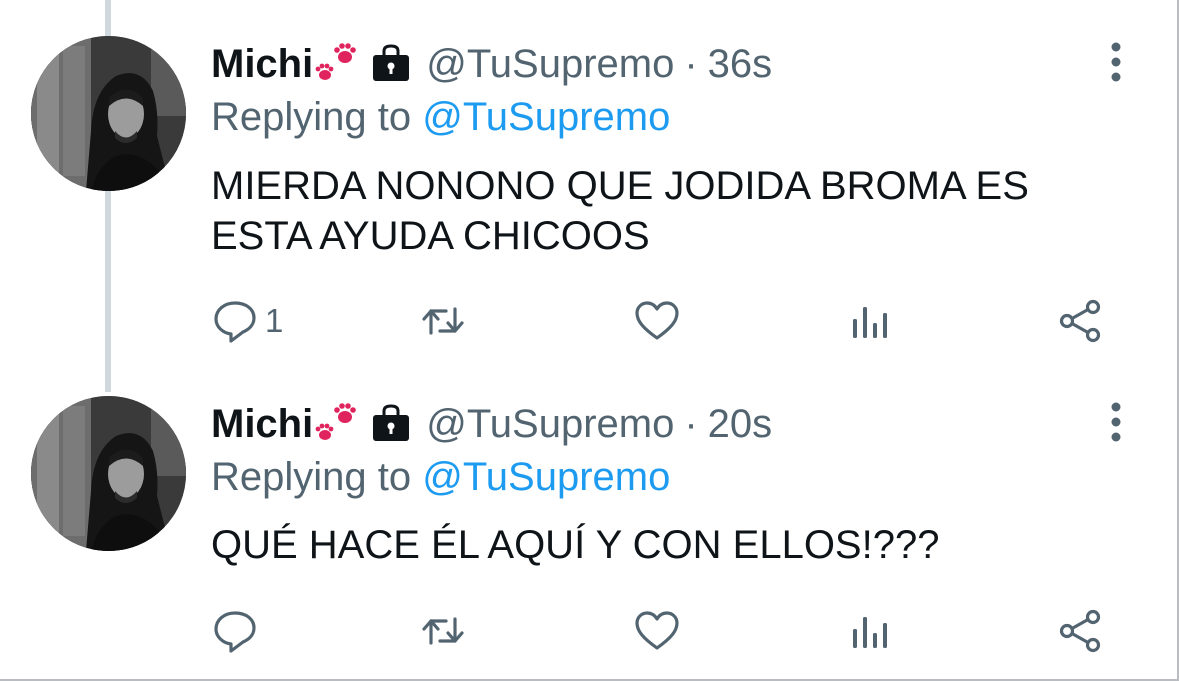  I want to click on tweet-text: QUÉ HACE ÉL AQUÍ Y CON ELLOS!???, so click(575, 545).